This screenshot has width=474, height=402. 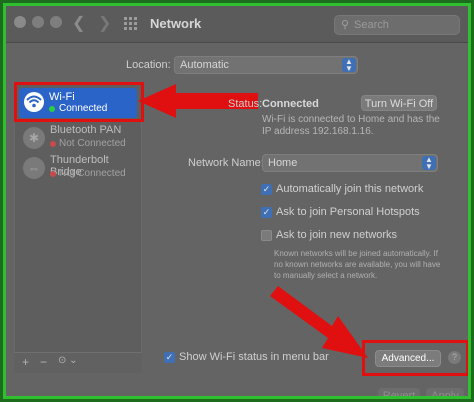 I want to click on window-title: Network, so click(x=176, y=23).